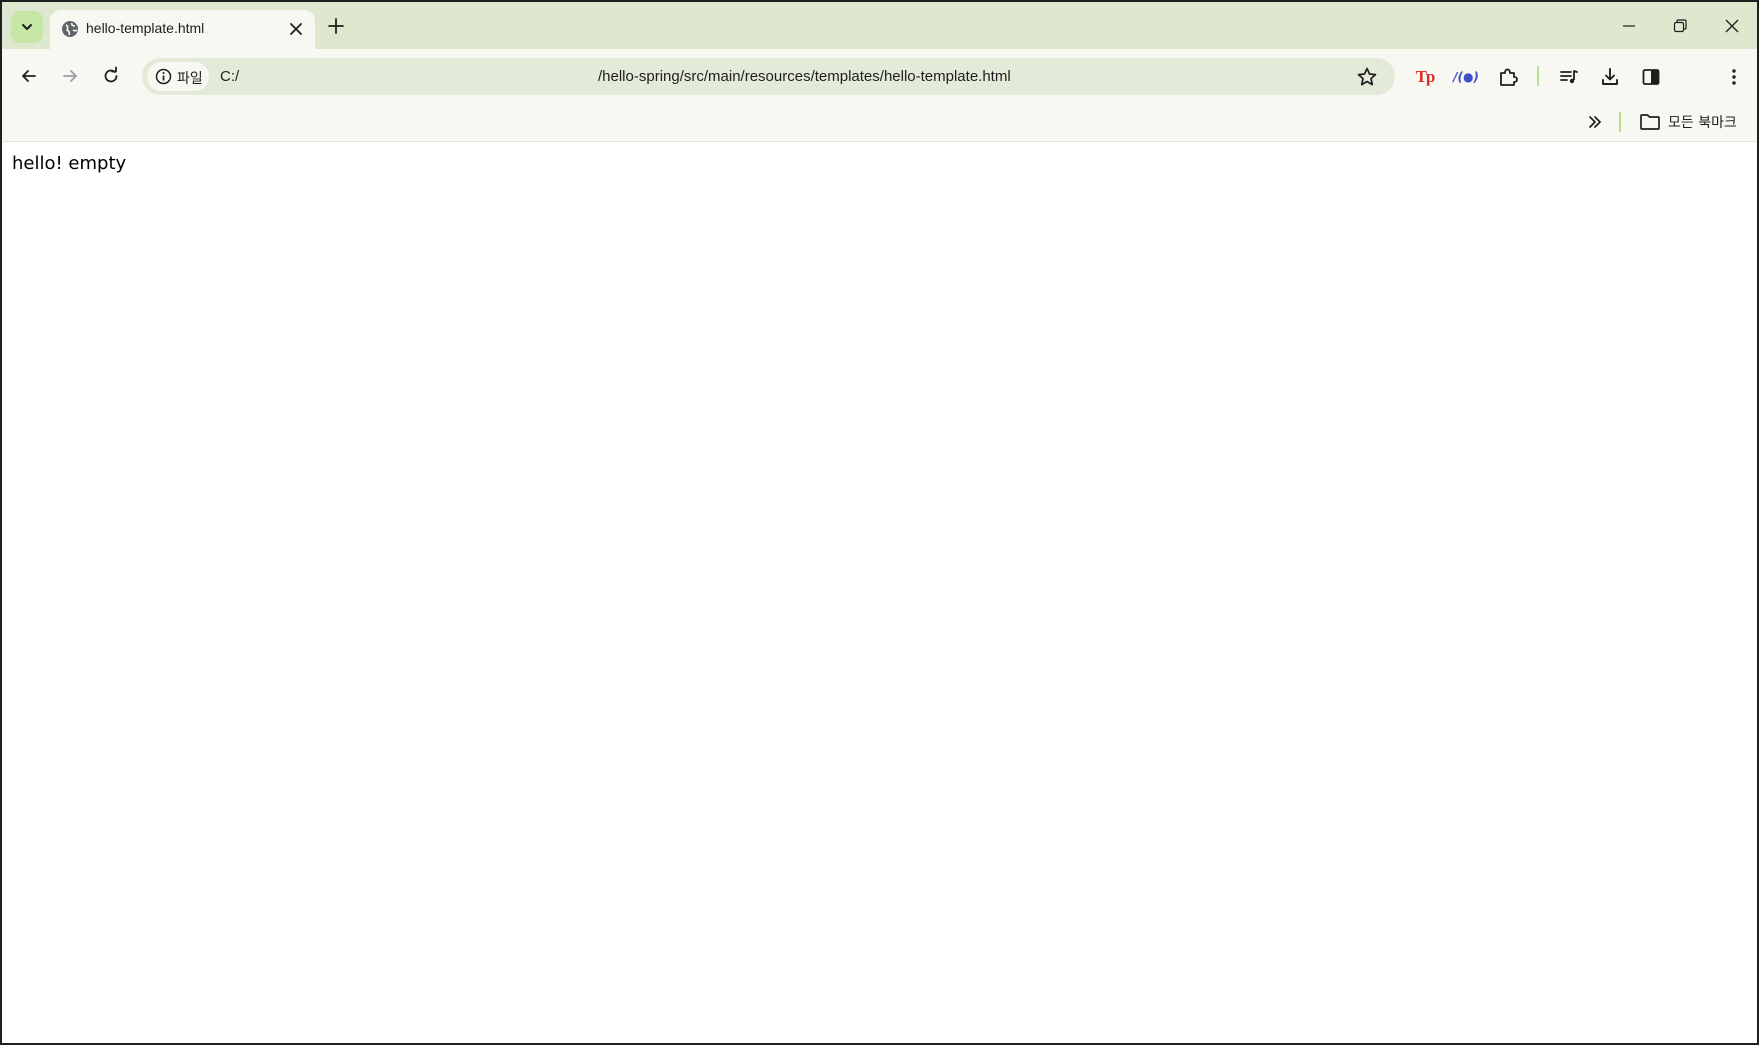 Image resolution: width=1759 pixels, height=1045 pixels. I want to click on back-button, so click(29, 76).